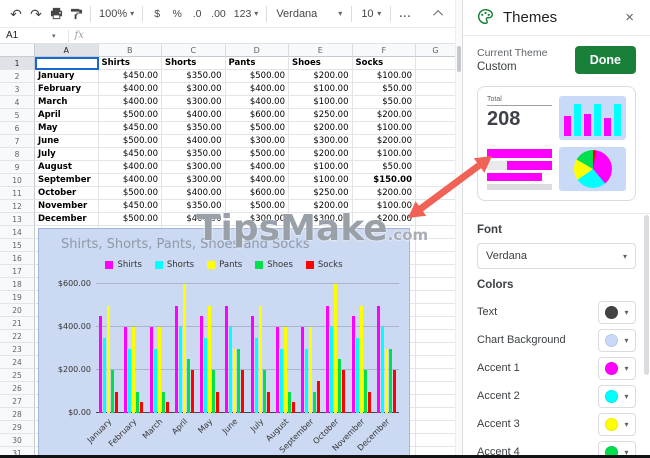 The height and width of the screenshot is (458, 650). Describe the element at coordinates (17, 414) in the screenshot. I see `row-header-28: 28` at that location.